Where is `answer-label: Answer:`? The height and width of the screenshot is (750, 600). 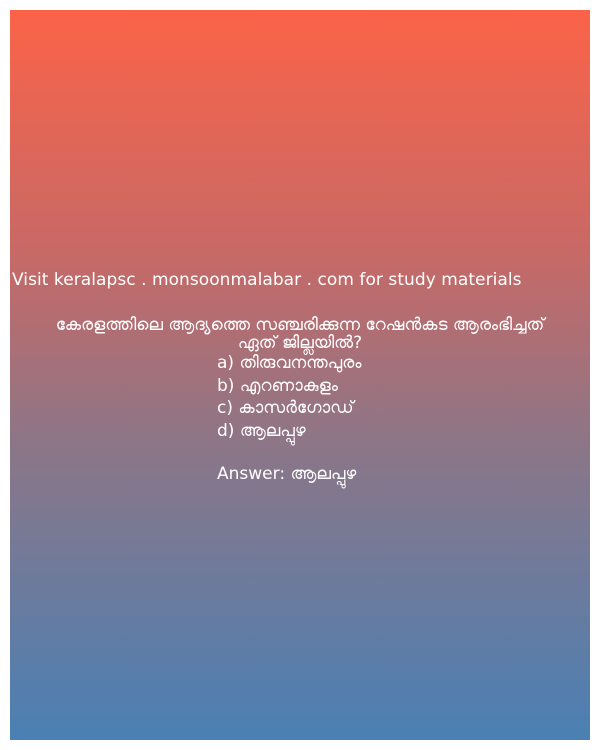 answer-label: Answer: is located at coordinates (254, 474).